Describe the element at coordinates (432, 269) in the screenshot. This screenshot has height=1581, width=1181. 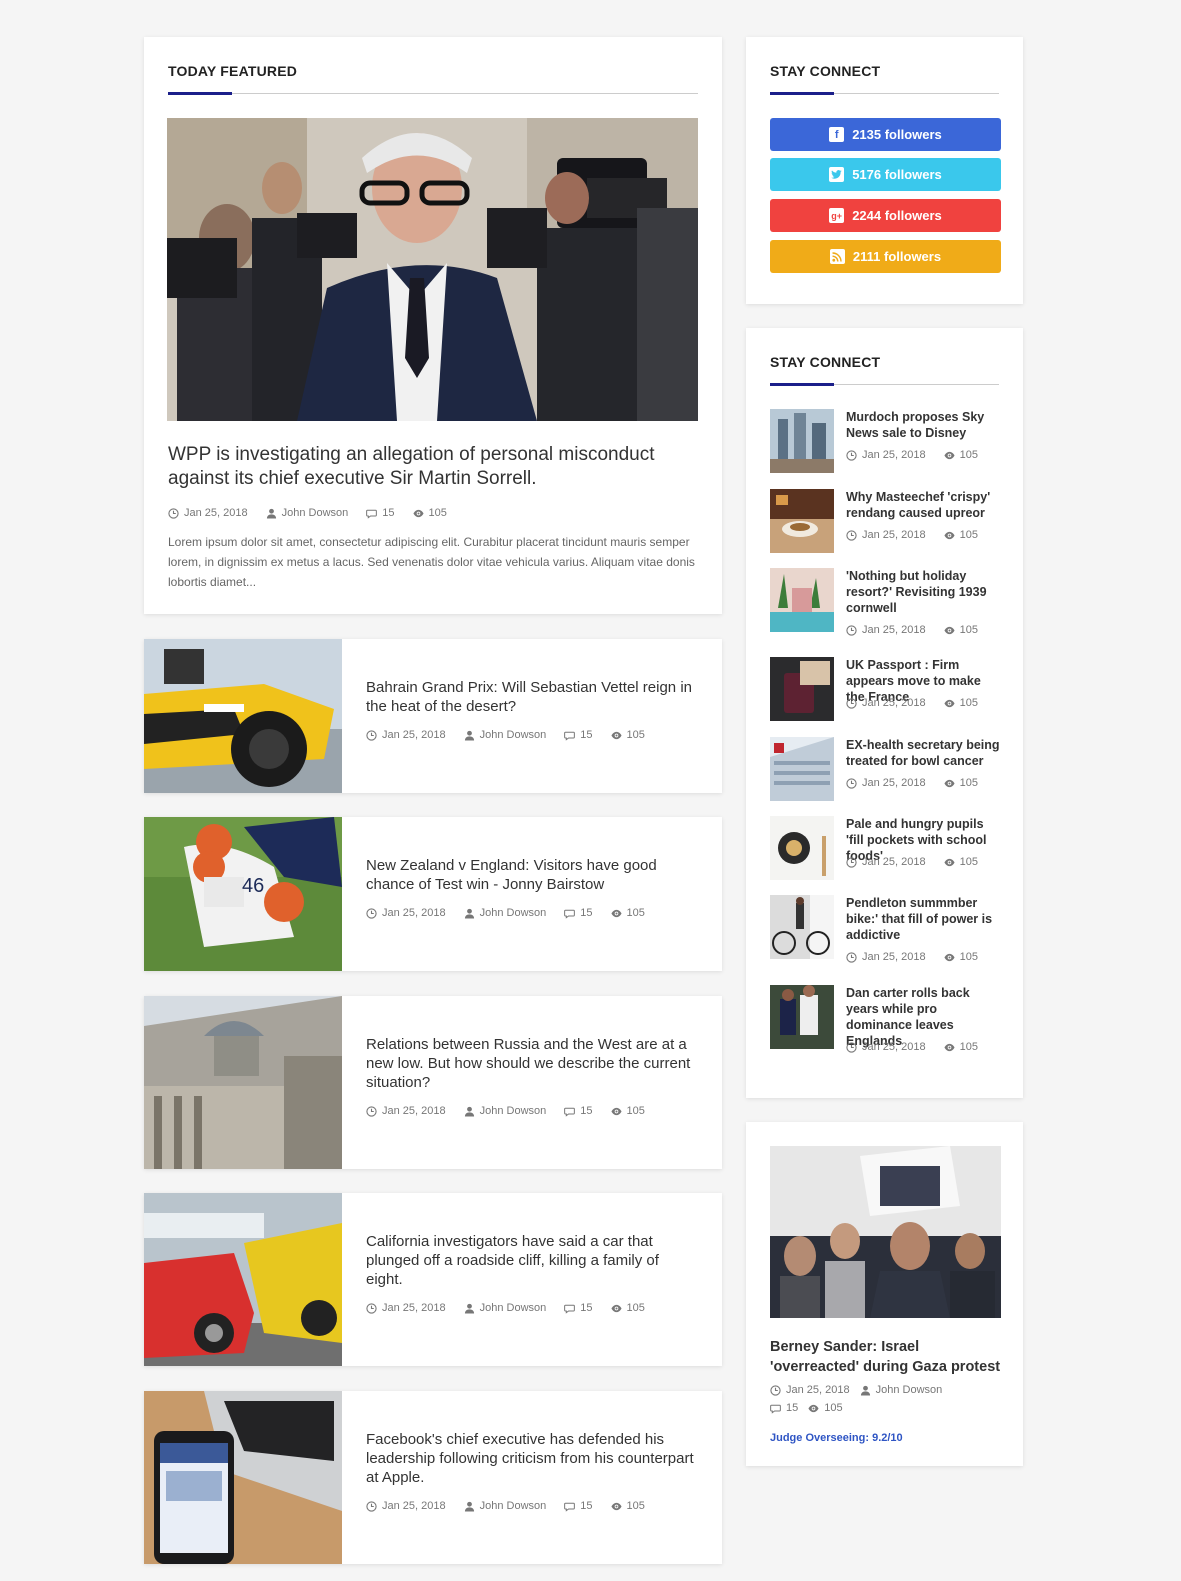
I see `featured-image` at that location.